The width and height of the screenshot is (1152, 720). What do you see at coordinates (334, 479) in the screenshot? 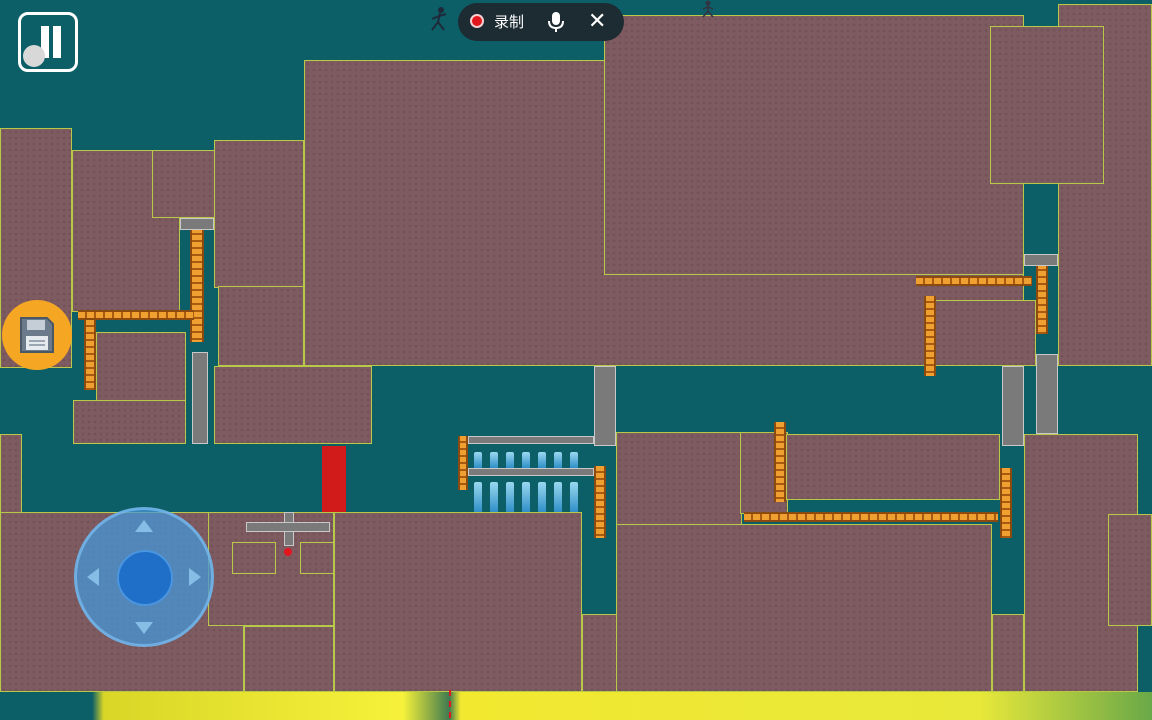
I see `red-laser-hazard` at bounding box center [334, 479].